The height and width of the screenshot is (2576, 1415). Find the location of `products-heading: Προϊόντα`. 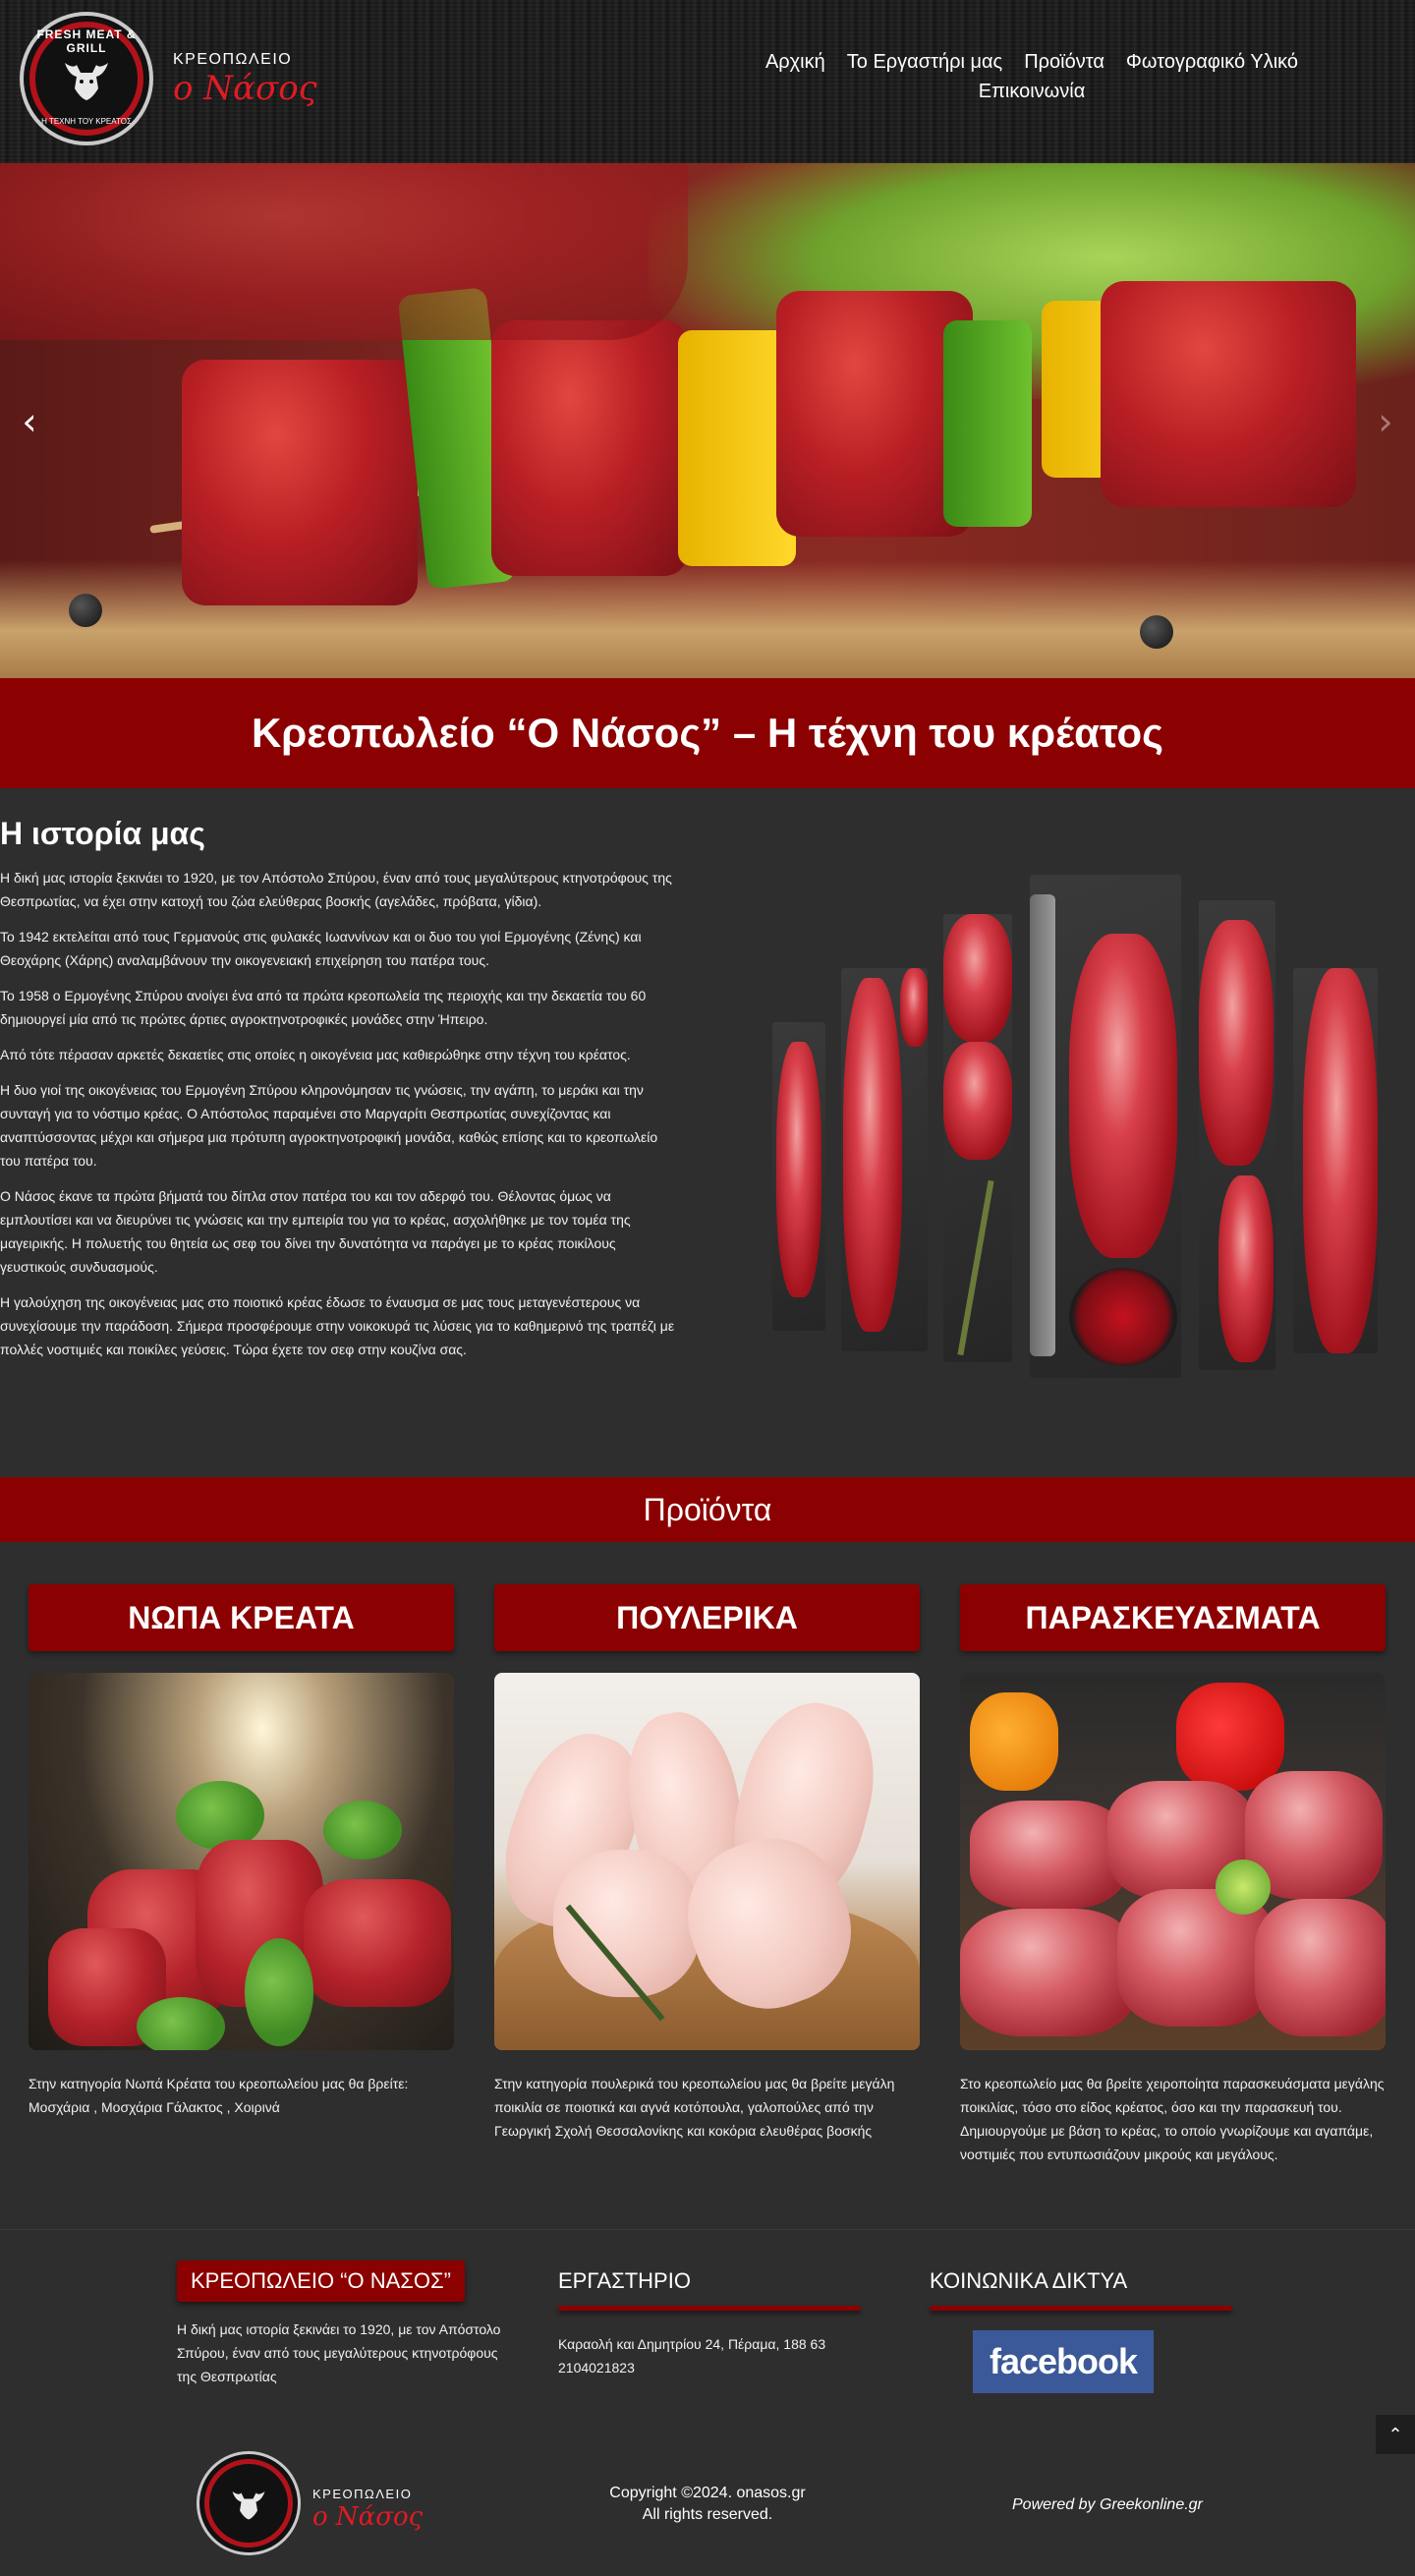

products-heading: Προϊόντα is located at coordinates (707, 1509).